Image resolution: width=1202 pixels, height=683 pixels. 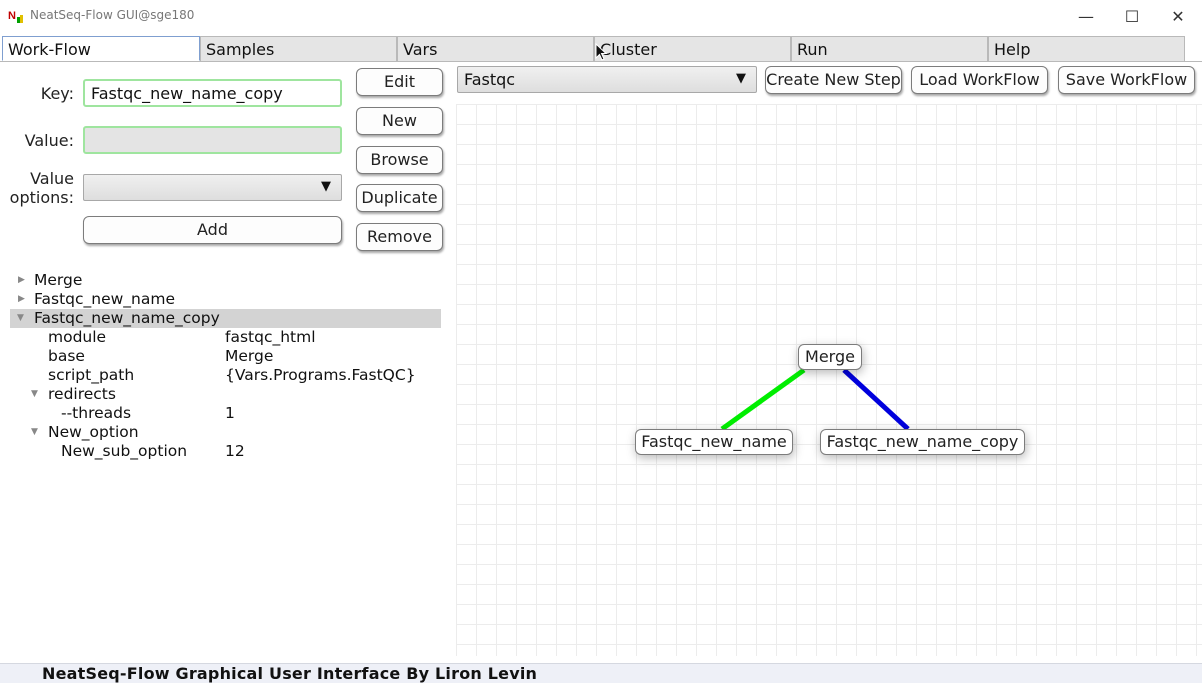 What do you see at coordinates (93, 432) in the screenshot?
I see `tree-item-label: New_option` at bounding box center [93, 432].